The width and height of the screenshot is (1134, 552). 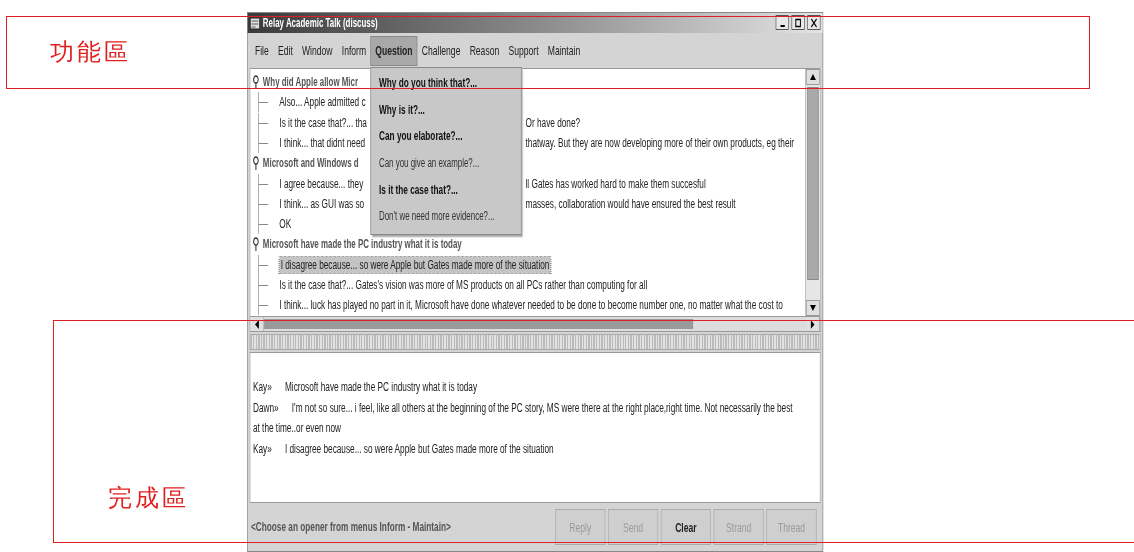 What do you see at coordinates (322, 203) in the screenshot?
I see `tree-item: I think... as GUI was so` at bounding box center [322, 203].